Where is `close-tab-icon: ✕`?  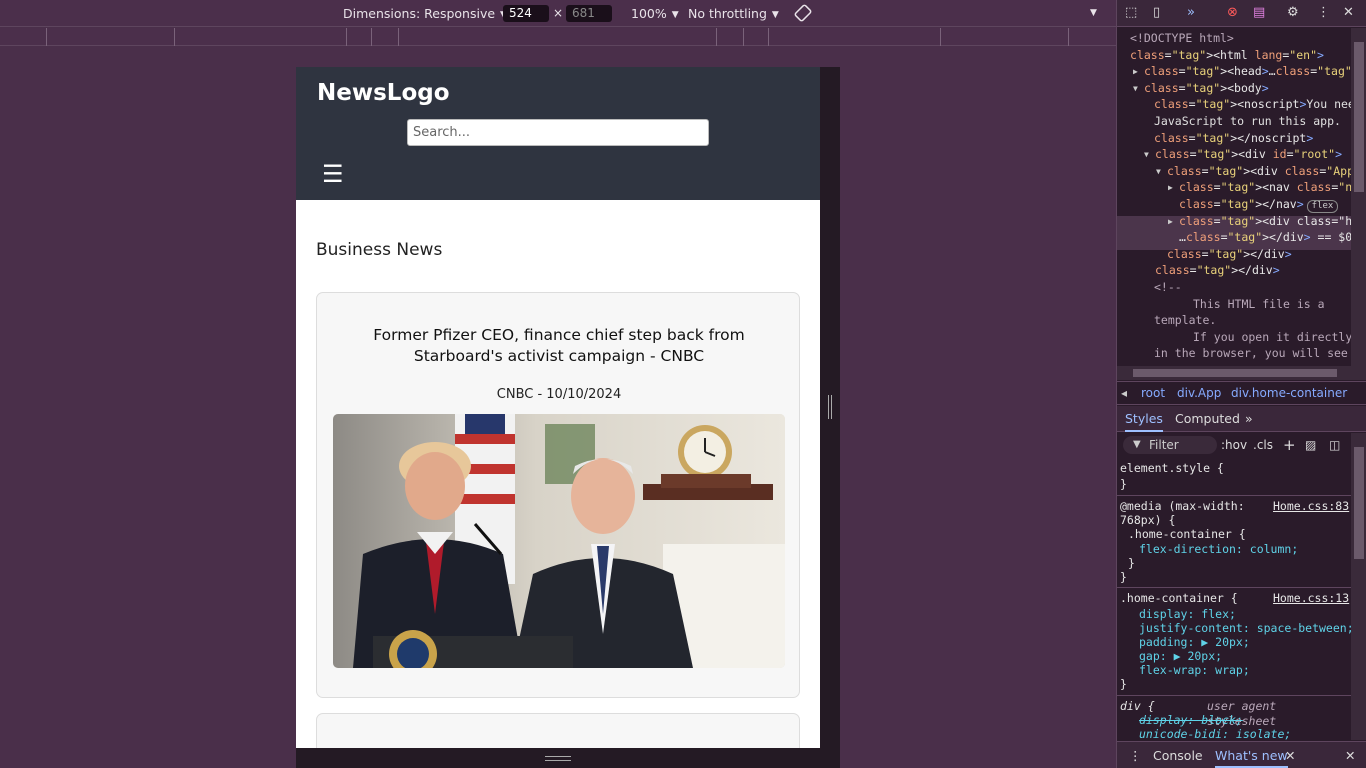
close-tab-icon: ✕ is located at coordinates (1290, 755).